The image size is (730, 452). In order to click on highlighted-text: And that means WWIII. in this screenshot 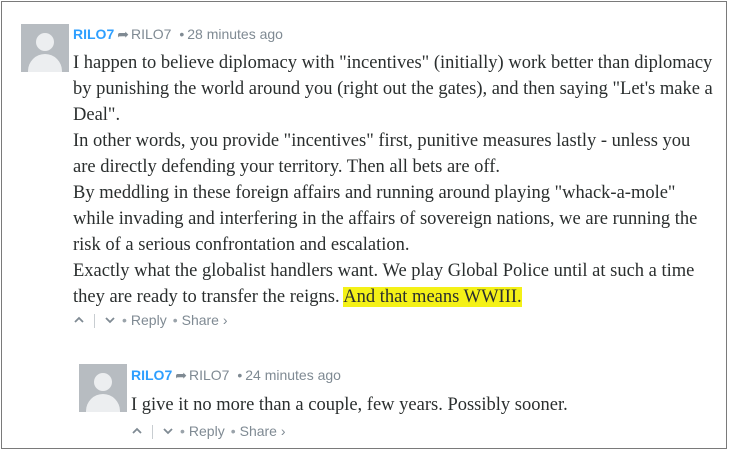, I will do `click(432, 297)`.